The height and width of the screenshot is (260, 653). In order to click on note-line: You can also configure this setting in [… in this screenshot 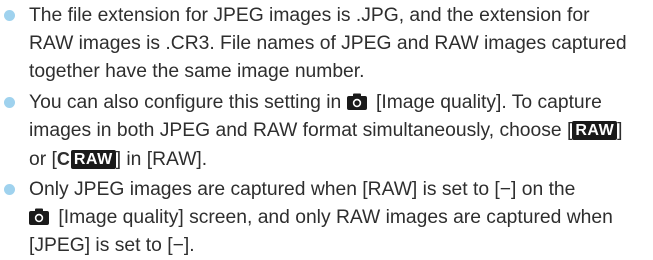, I will do `click(341, 103)`.